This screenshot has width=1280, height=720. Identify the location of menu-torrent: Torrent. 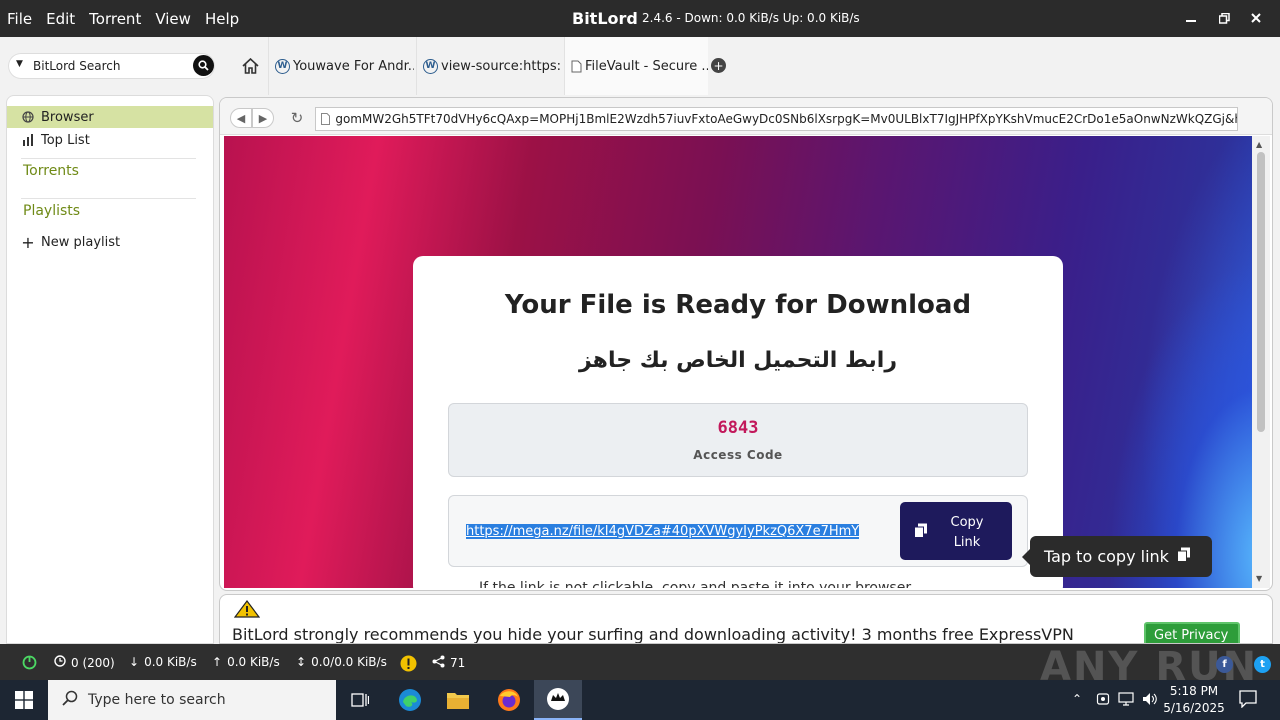
(115, 19).